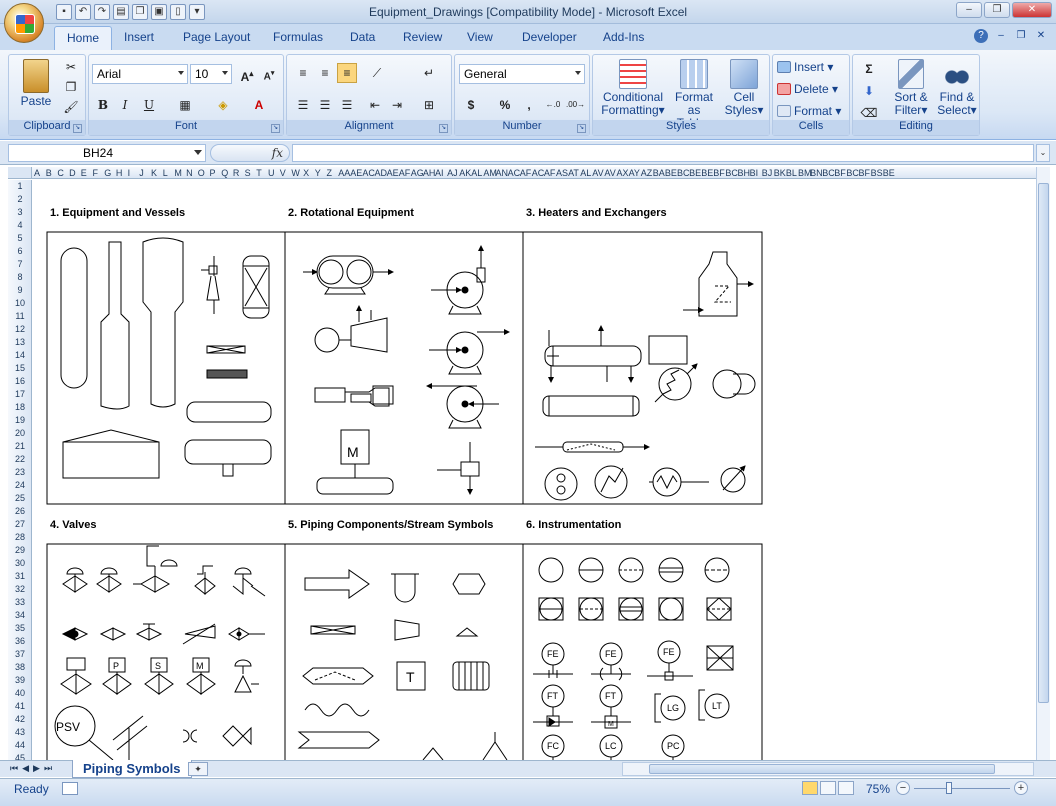 The image size is (1056, 806). I want to click on column-header: B, so click(52, 172).